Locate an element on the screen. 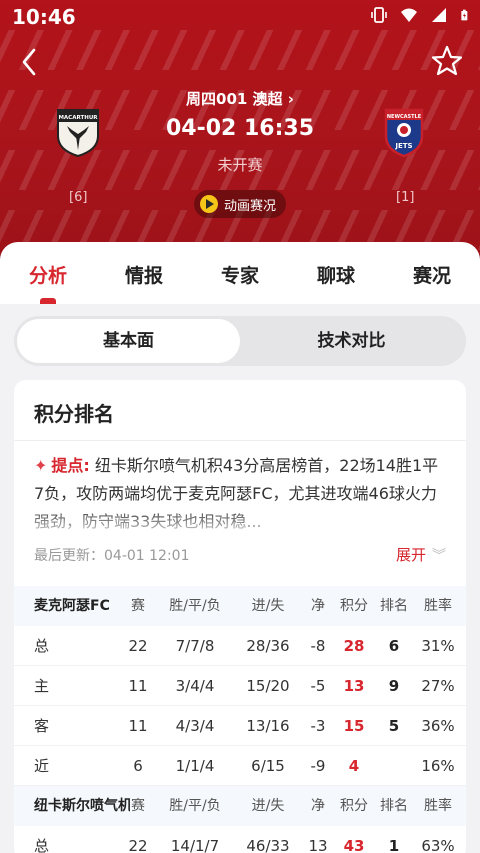  expand-label: 展开 is located at coordinates (410, 555).